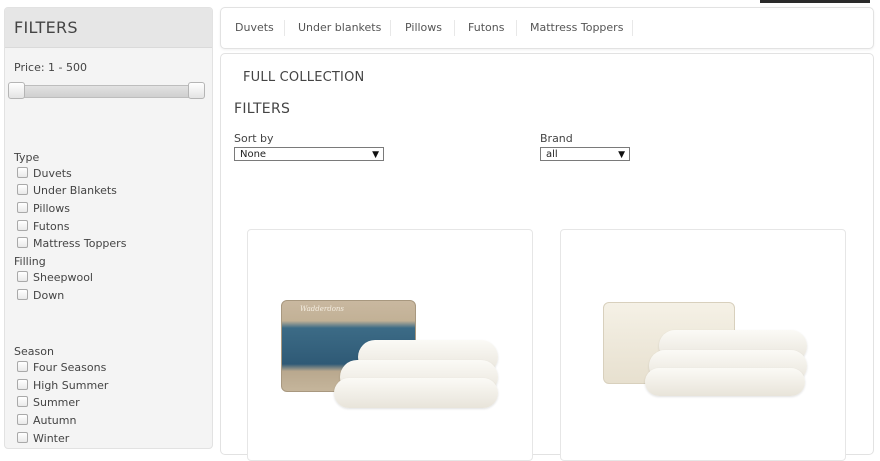 The height and width of the screenshot is (461, 880). I want to click on nav-link-under-blankets: Under blankets, so click(339, 28).